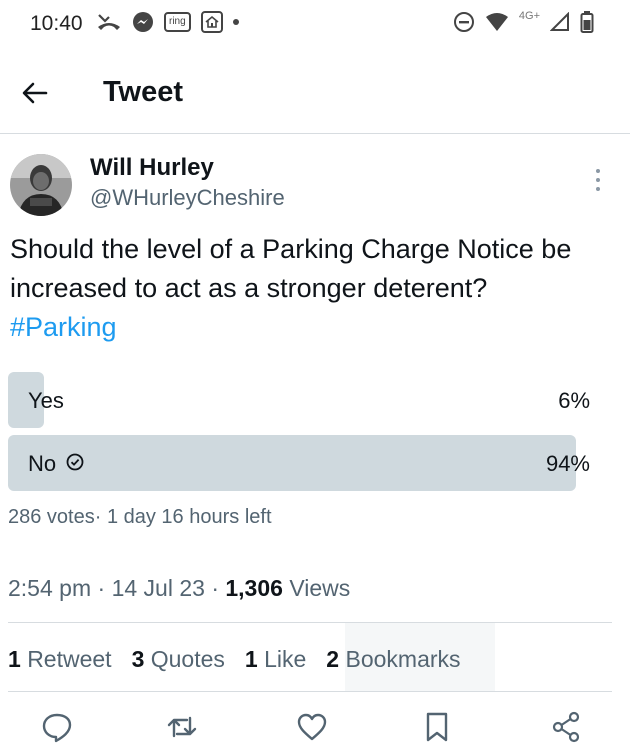 This screenshot has width=630, height=755. I want to click on more-options-icon, so click(598, 180).